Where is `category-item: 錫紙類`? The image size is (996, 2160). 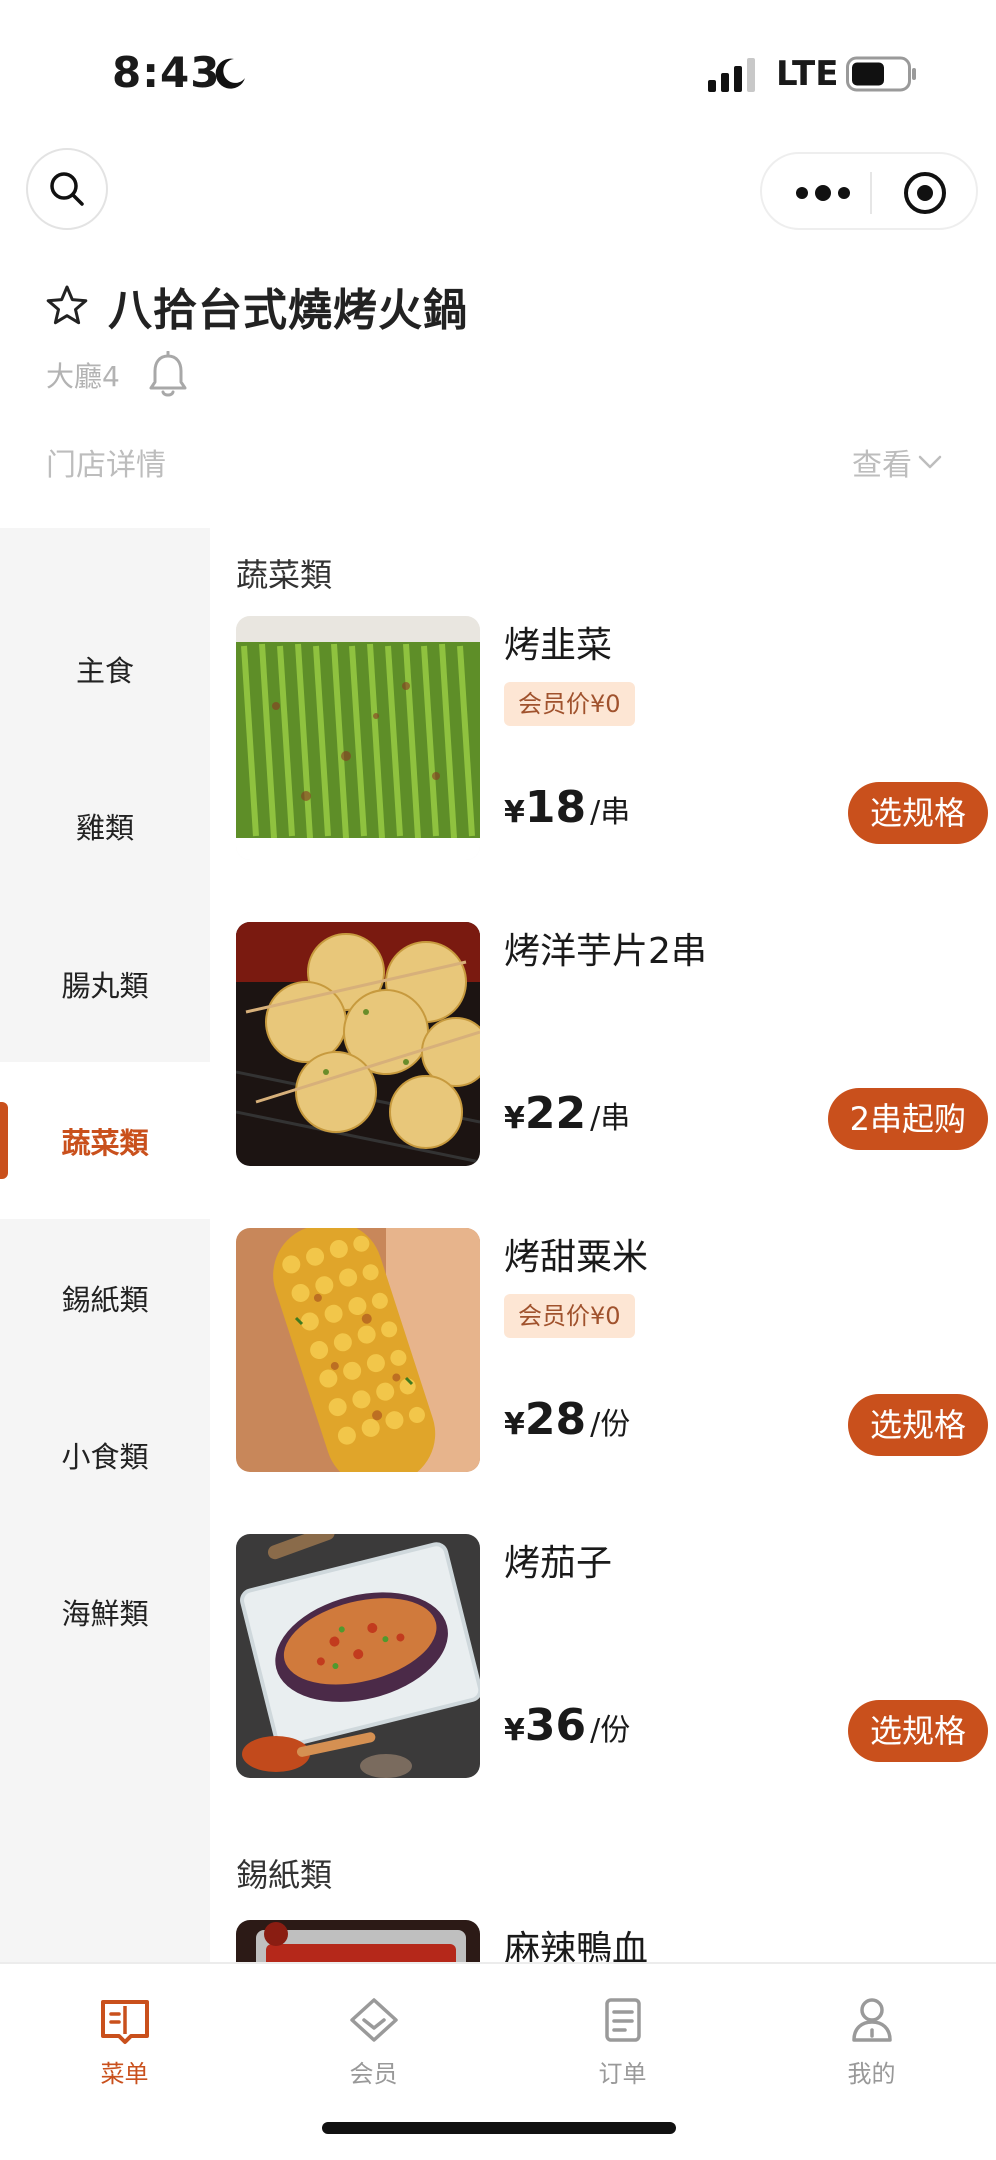 category-item: 錫紙類 is located at coordinates (105, 1297).